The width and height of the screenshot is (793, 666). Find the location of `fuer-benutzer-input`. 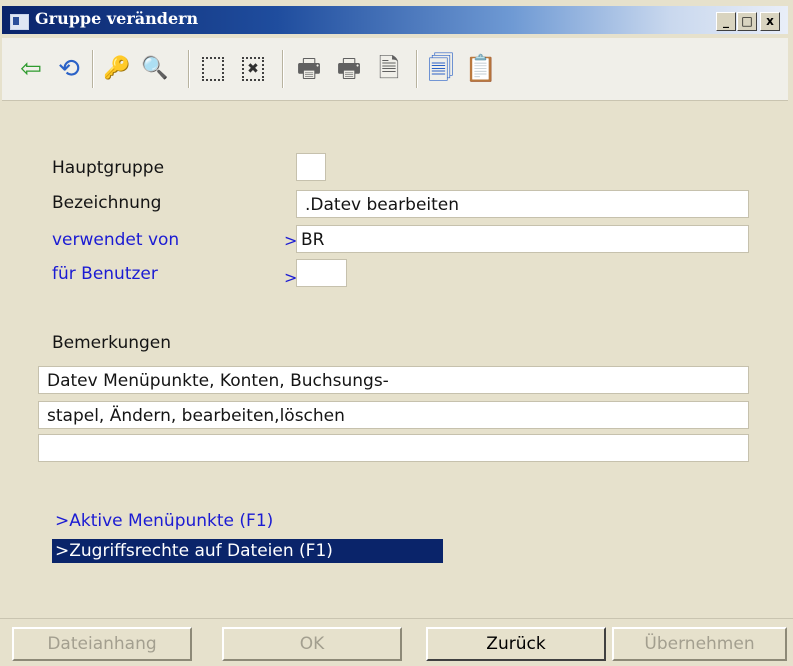

fuer-benutzer-input is located at coordinates (321, 273).